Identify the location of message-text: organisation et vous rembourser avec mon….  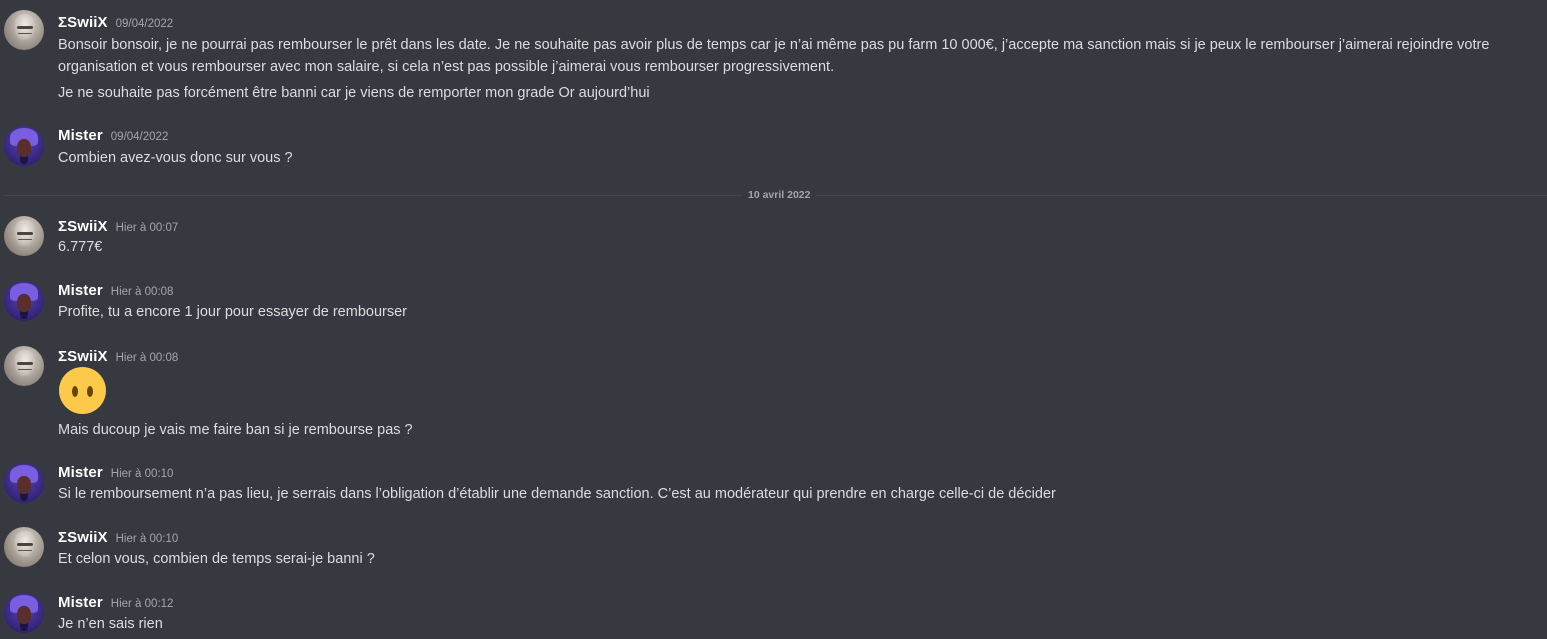
(446, 67).